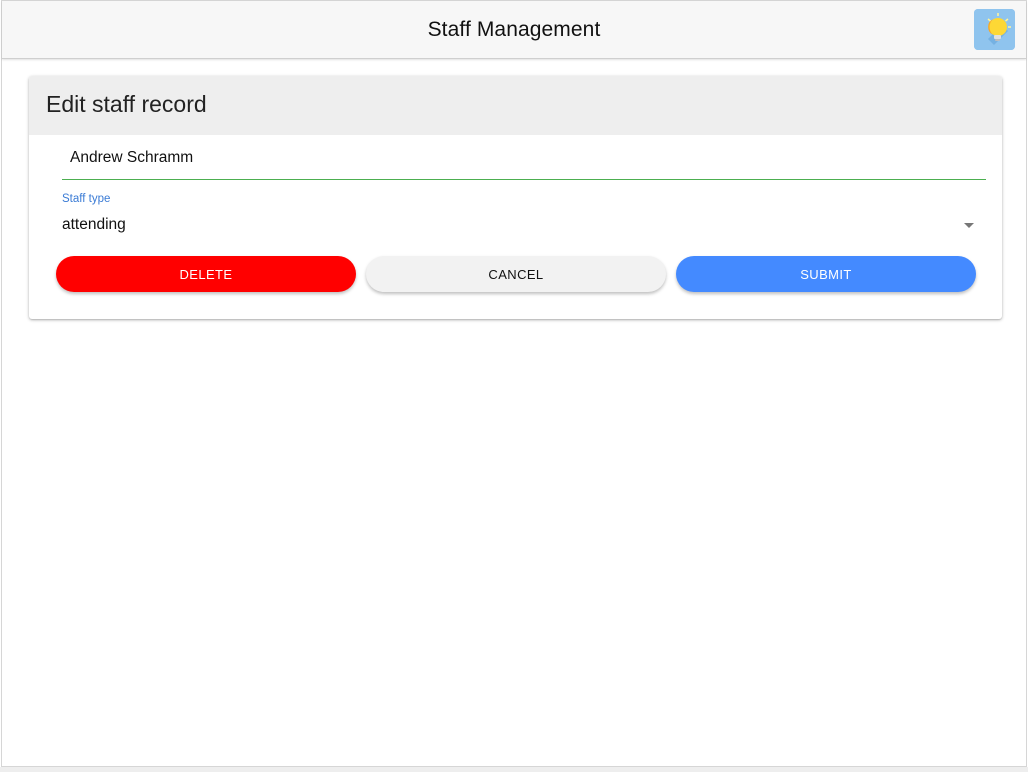 This screenshot has width=1028, height=772. Describe the element at coordinates (206, 274) in the screenshot. I see `delete-button: DELETE` at that location.